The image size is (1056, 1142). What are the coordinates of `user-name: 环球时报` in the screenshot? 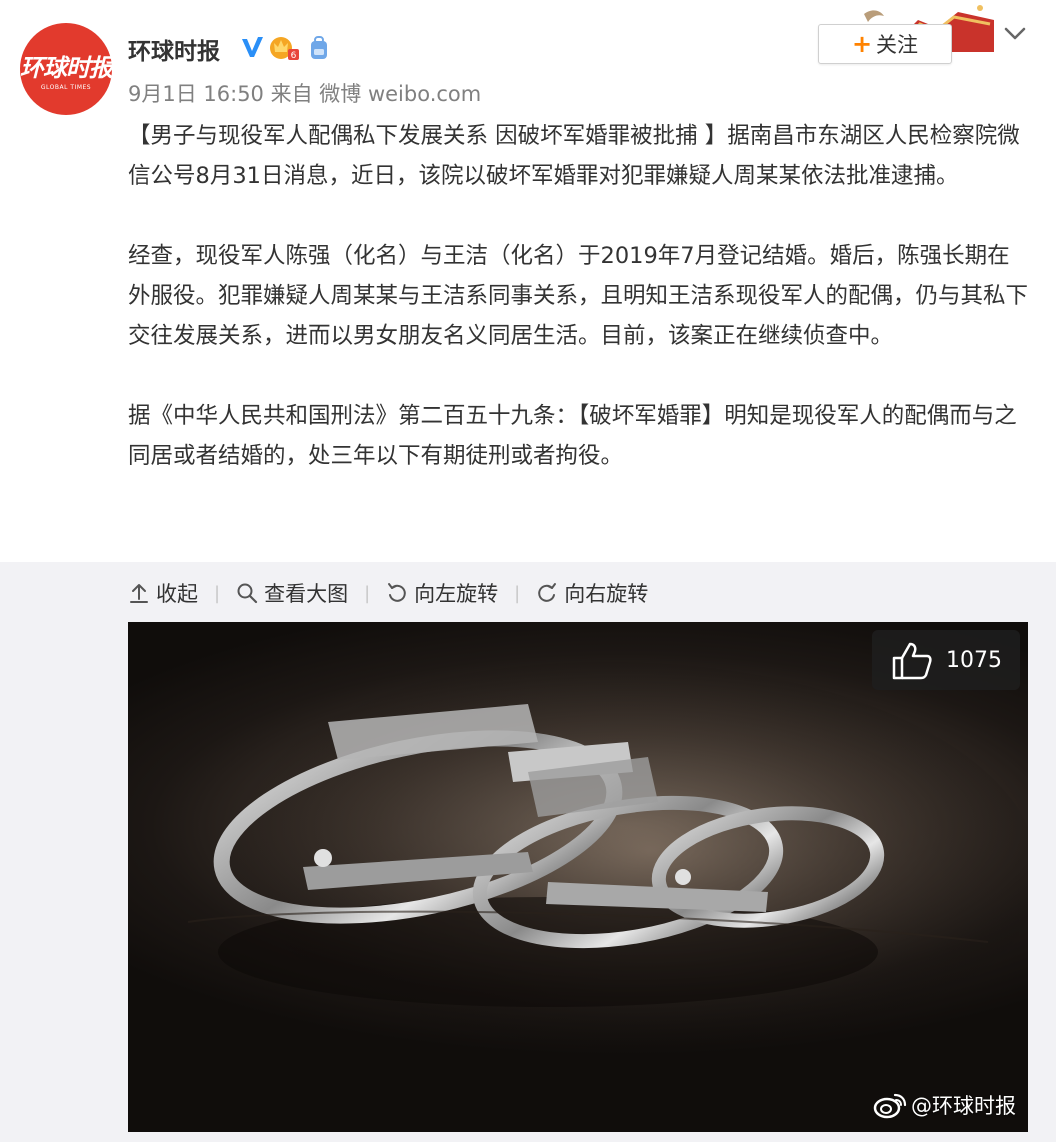 It's located at (174, 49).